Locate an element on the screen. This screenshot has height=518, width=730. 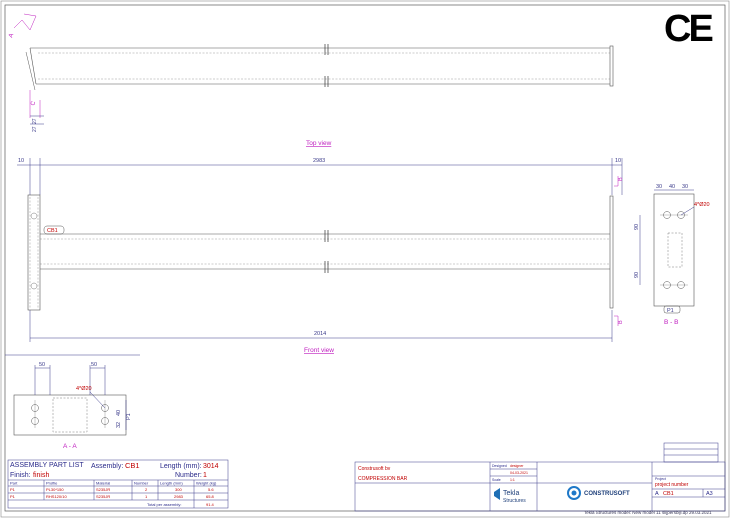
section-b-mark-bottom: B is located at coordinates (621, 322).